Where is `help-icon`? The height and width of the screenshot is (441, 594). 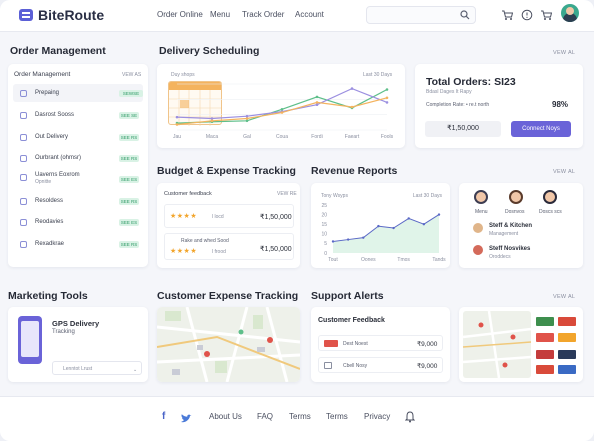
help-icon is located at coordinates (527, 15).